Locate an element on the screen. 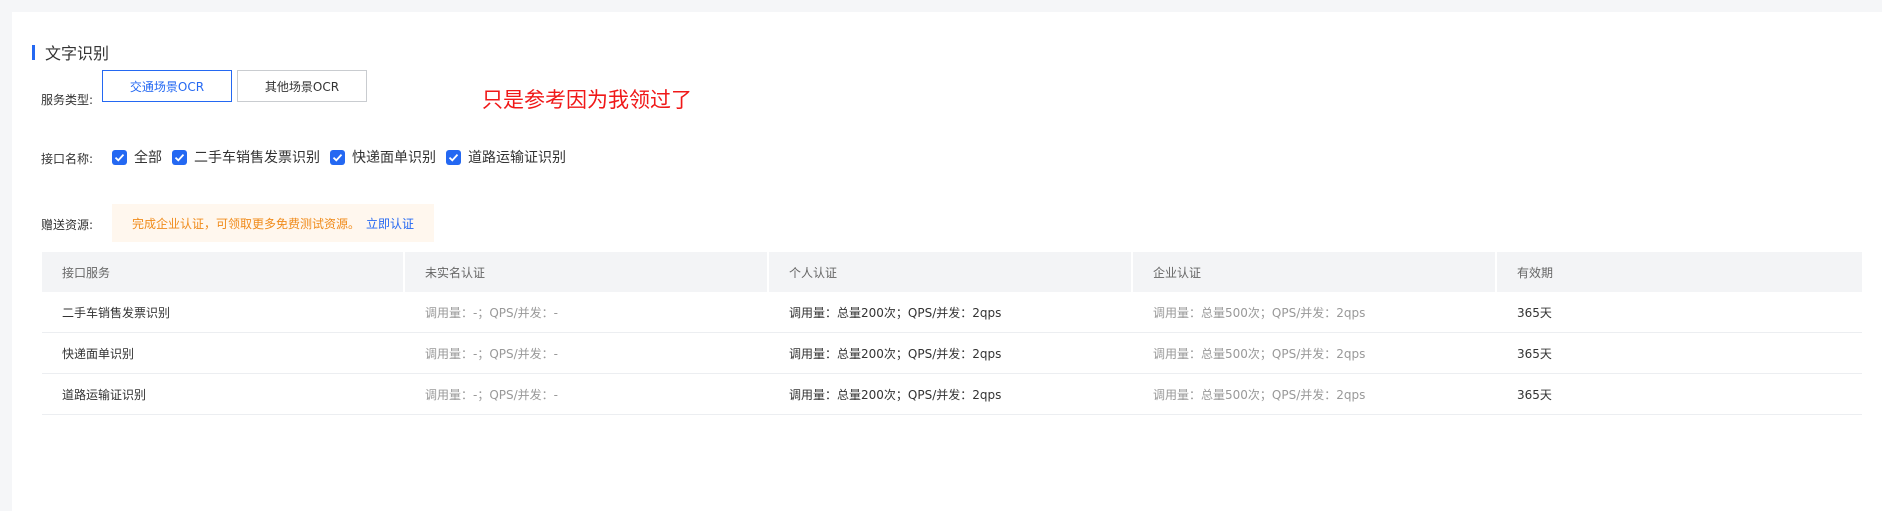 This screenshot has width=1882, height=511. table-cell: 二手车销售发票识别 is located at coordinates (116, 312).